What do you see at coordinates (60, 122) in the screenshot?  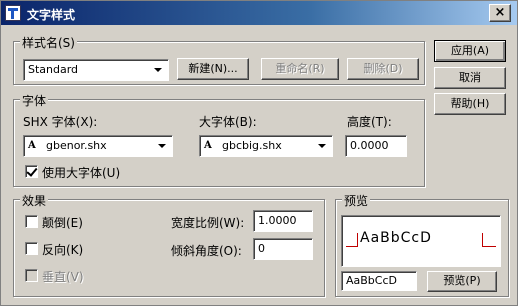 I see `shx-font-label: SHX 字体(X):` at bounding box center [60, 122].